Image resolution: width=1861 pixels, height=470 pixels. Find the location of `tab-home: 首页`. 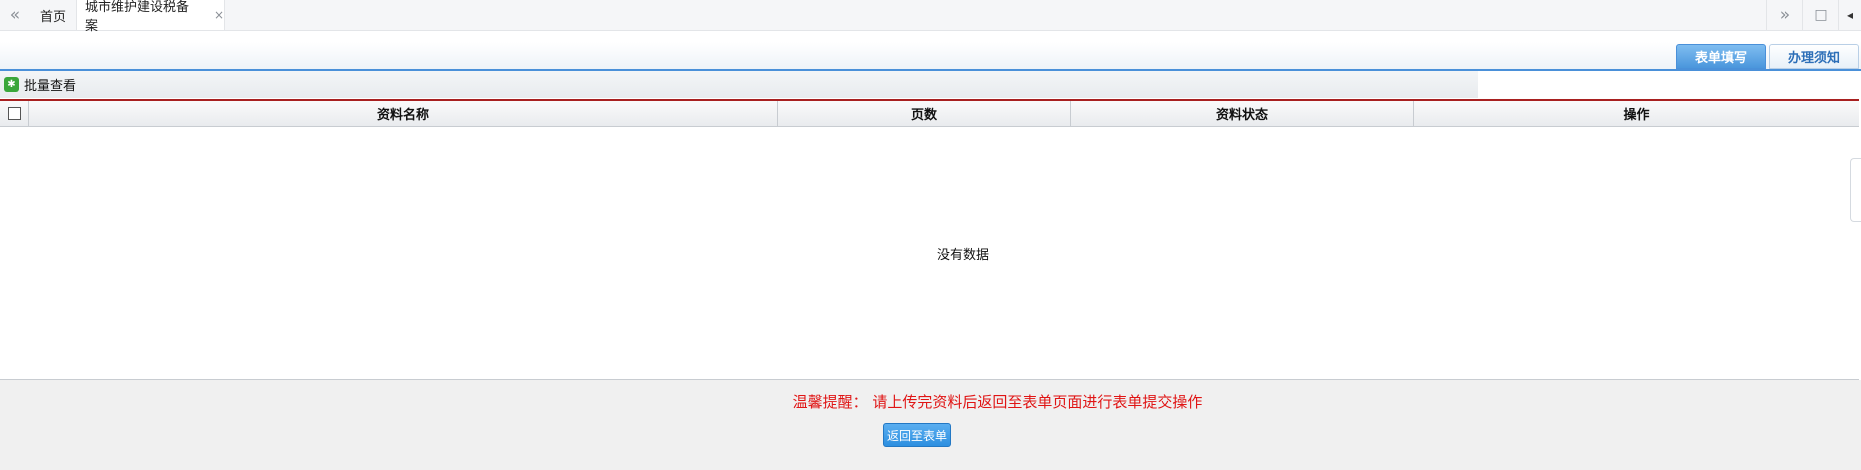

tab-home: 首页 is located at coordinates (53, 15).